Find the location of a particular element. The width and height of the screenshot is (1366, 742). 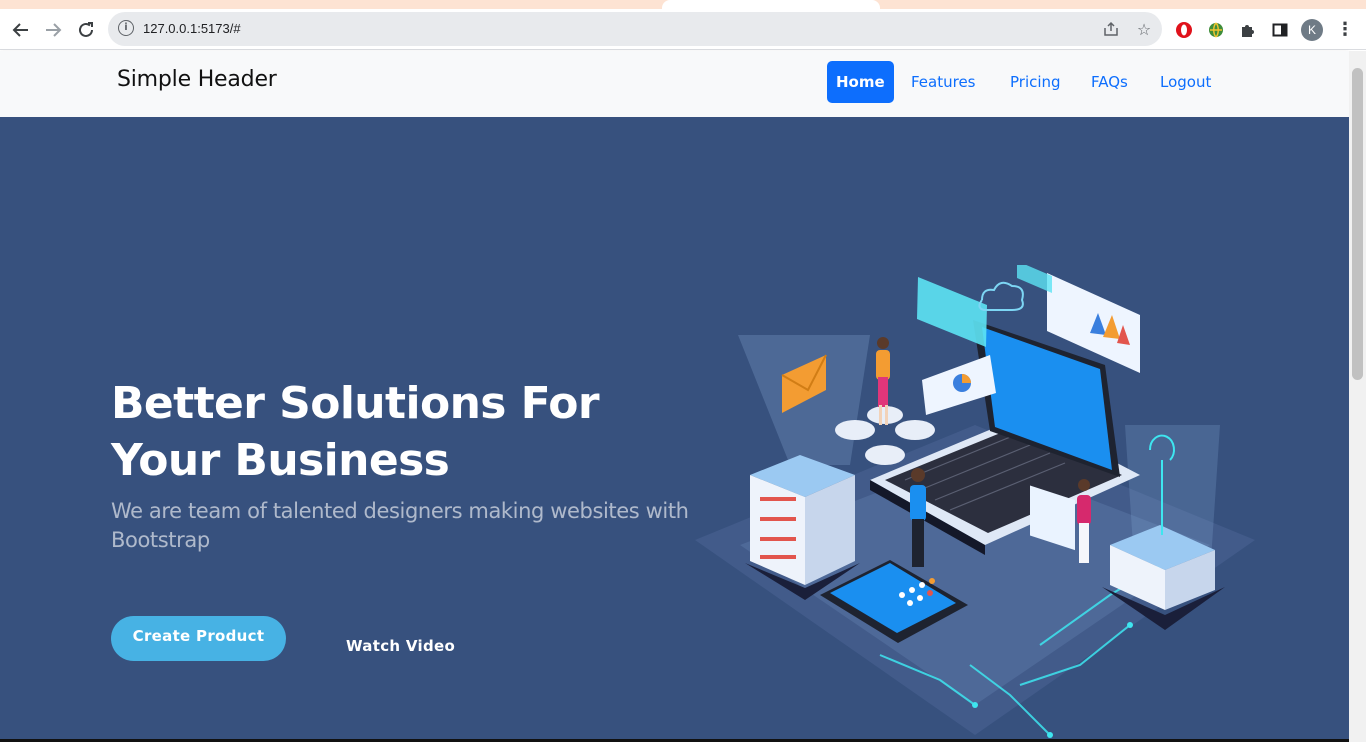

info-icon: i is located at coordinates (126, 28).